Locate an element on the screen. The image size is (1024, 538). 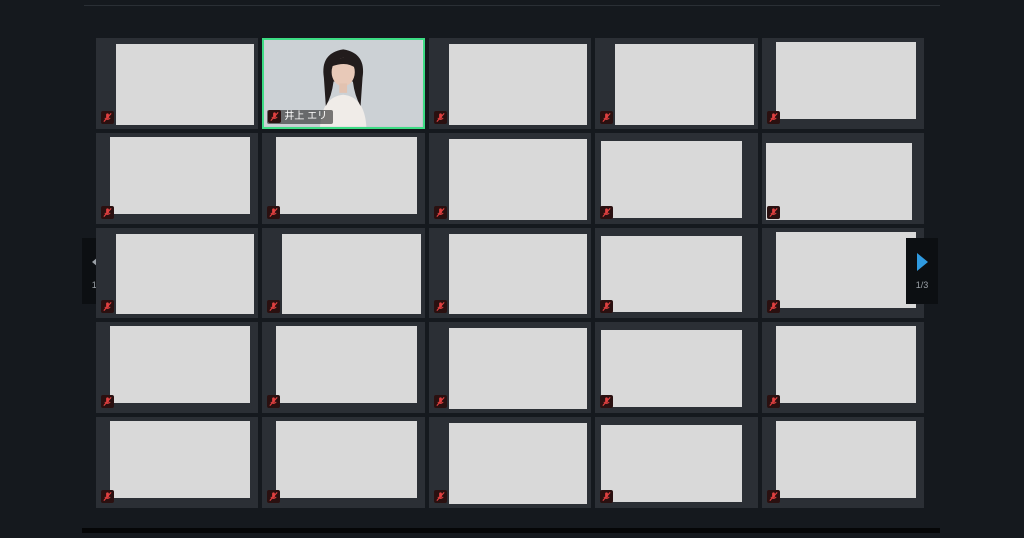
participant-name-label: 井上 エリ is located at coordinates (300, 116).